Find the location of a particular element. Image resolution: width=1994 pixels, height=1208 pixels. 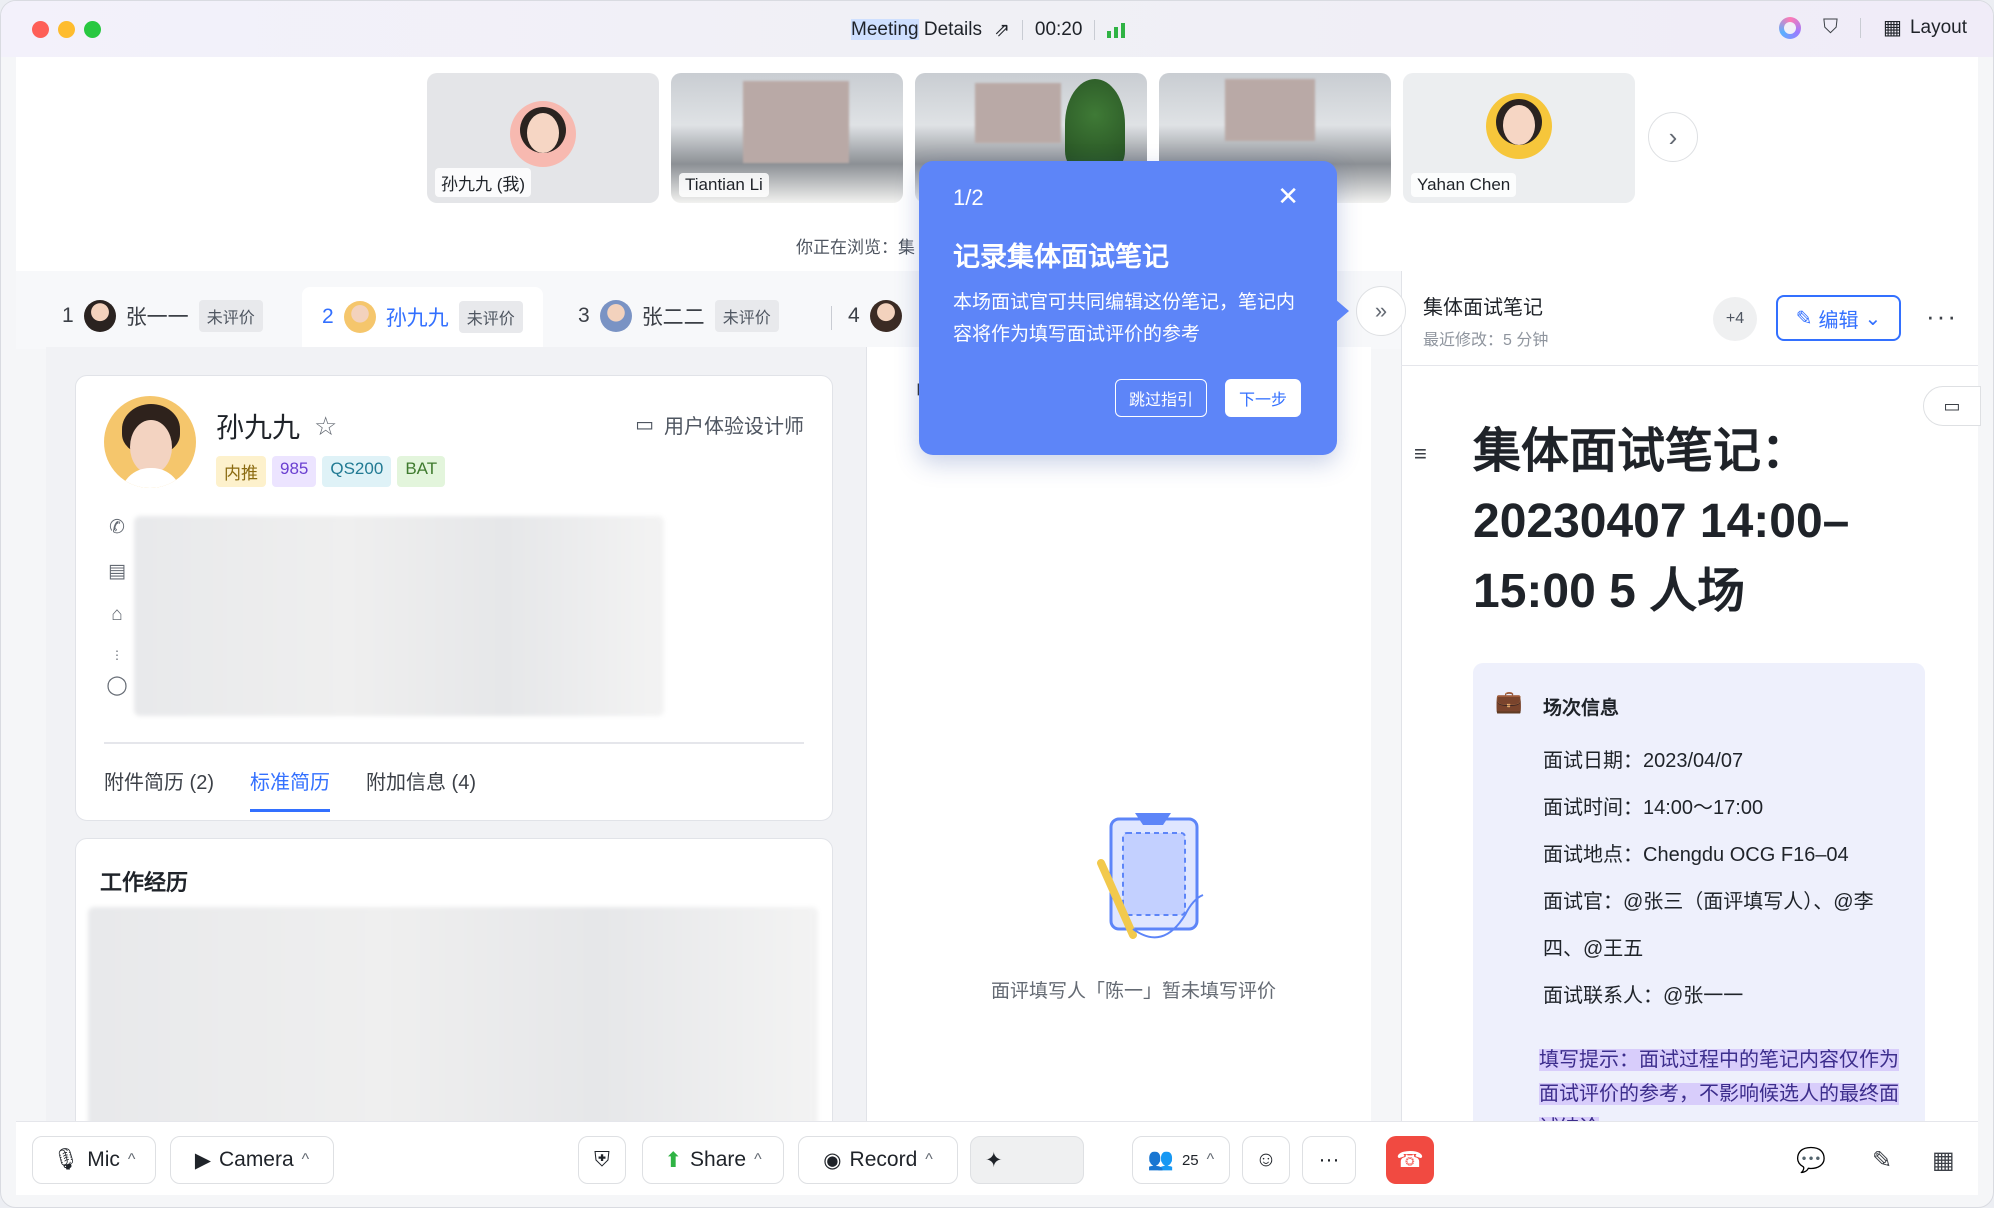

share-label: Share is located at coordinates (718, 1159).